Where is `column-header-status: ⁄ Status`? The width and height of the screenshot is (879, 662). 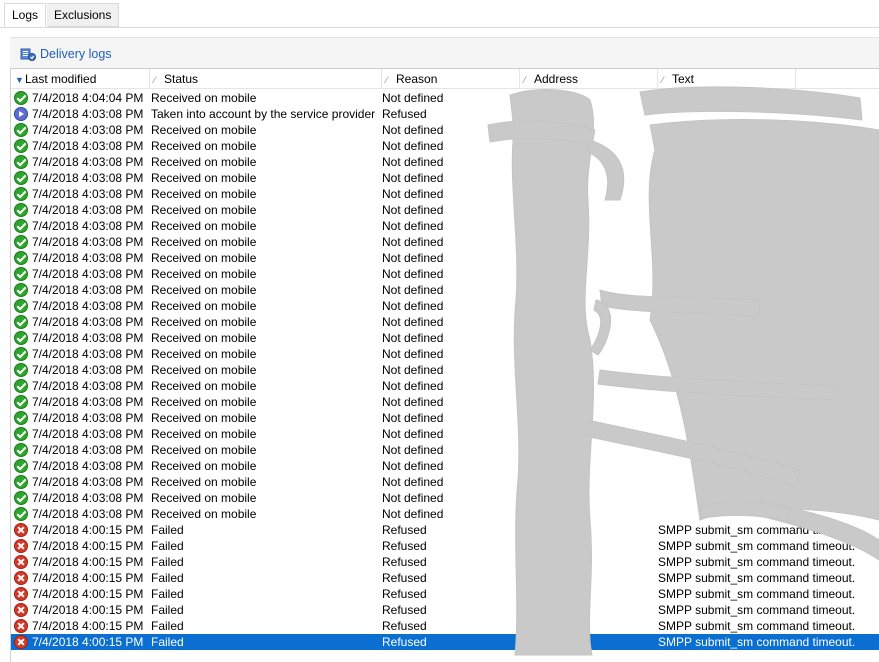
column-header-status: ⁄ Status is located at coordinates (266, 78).